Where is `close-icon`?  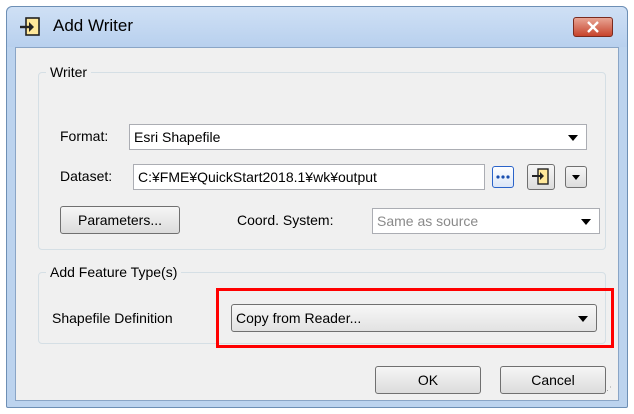 close-icon is located at coordinates (593, 27).